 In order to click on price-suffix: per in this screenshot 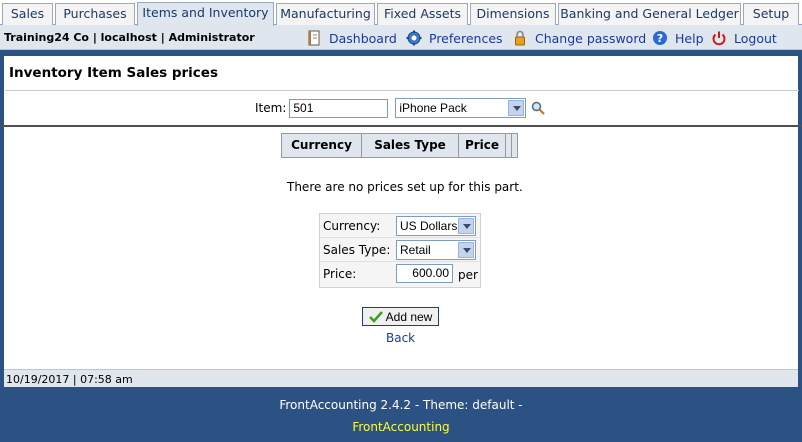, I will do `click(468, 275)`.